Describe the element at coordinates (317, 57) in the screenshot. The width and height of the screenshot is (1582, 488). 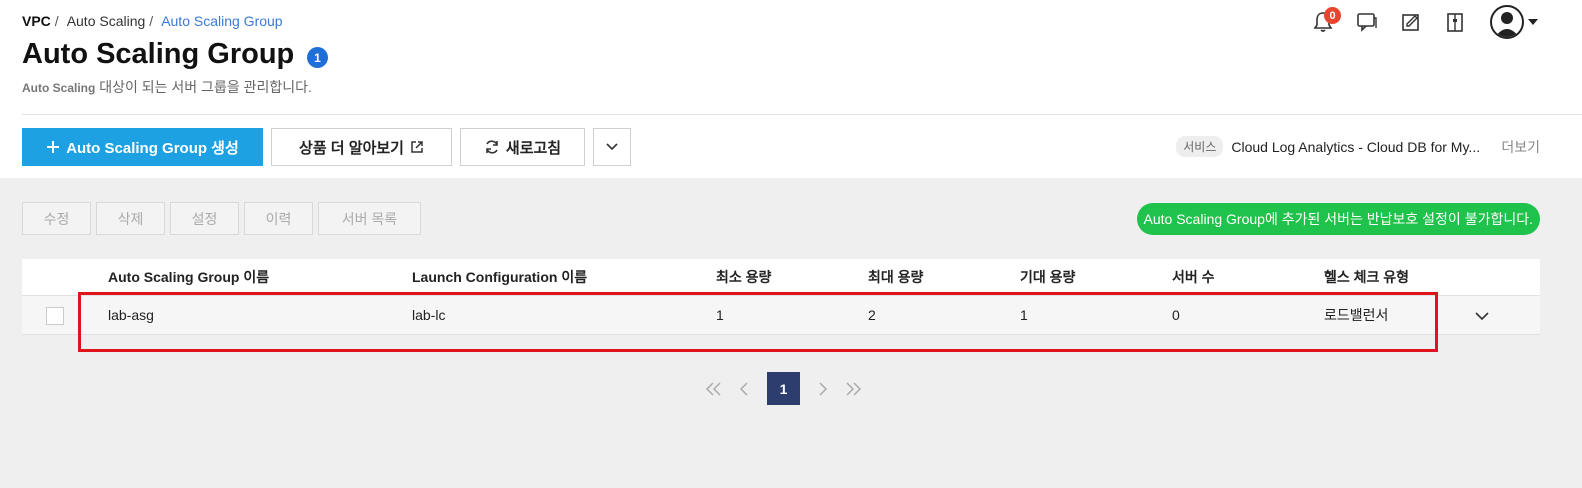
I see `group-count-badge: 1` at that location.